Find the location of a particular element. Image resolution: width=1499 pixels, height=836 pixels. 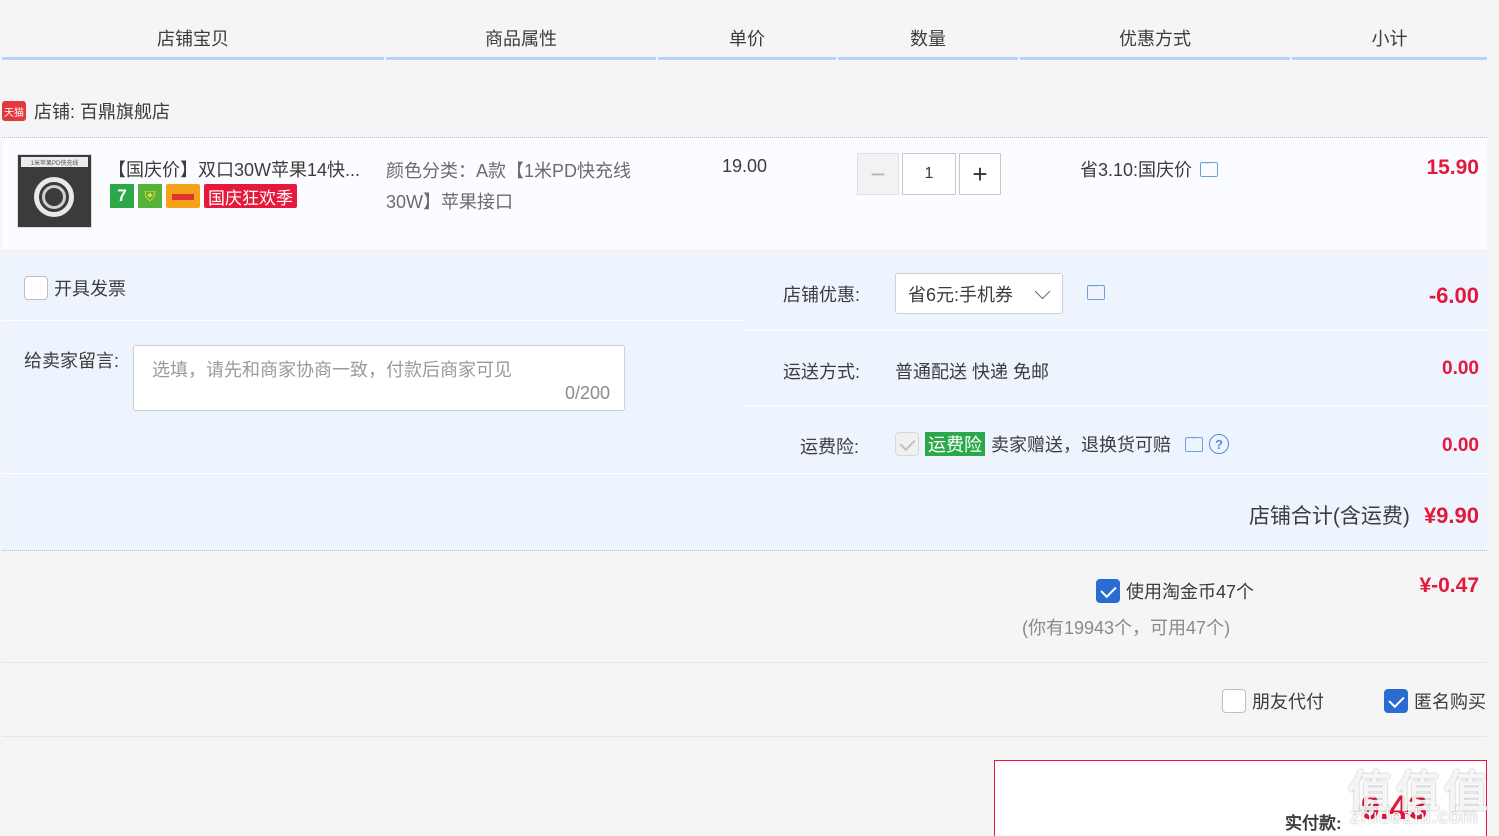

anonymous-option: 匿名购买 is located at coordinates (1435, 701).